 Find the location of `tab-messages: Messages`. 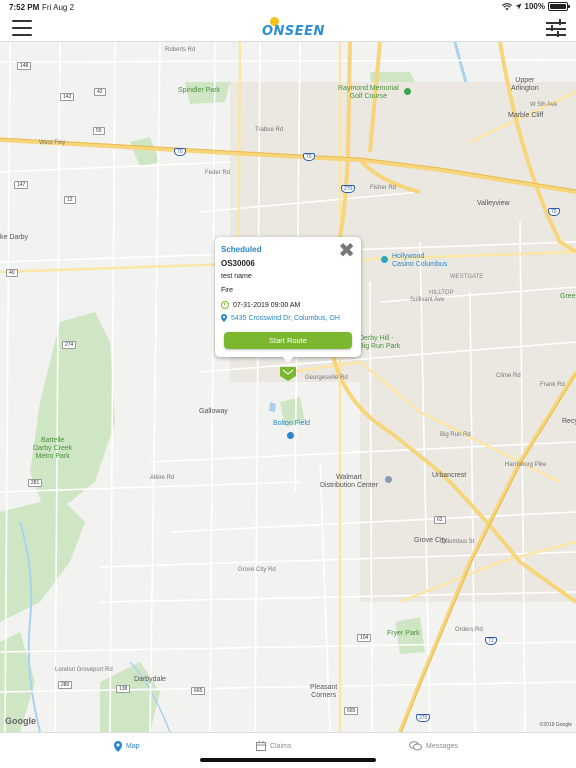

tab-messages: Messages is located at coordinates (433, 746).